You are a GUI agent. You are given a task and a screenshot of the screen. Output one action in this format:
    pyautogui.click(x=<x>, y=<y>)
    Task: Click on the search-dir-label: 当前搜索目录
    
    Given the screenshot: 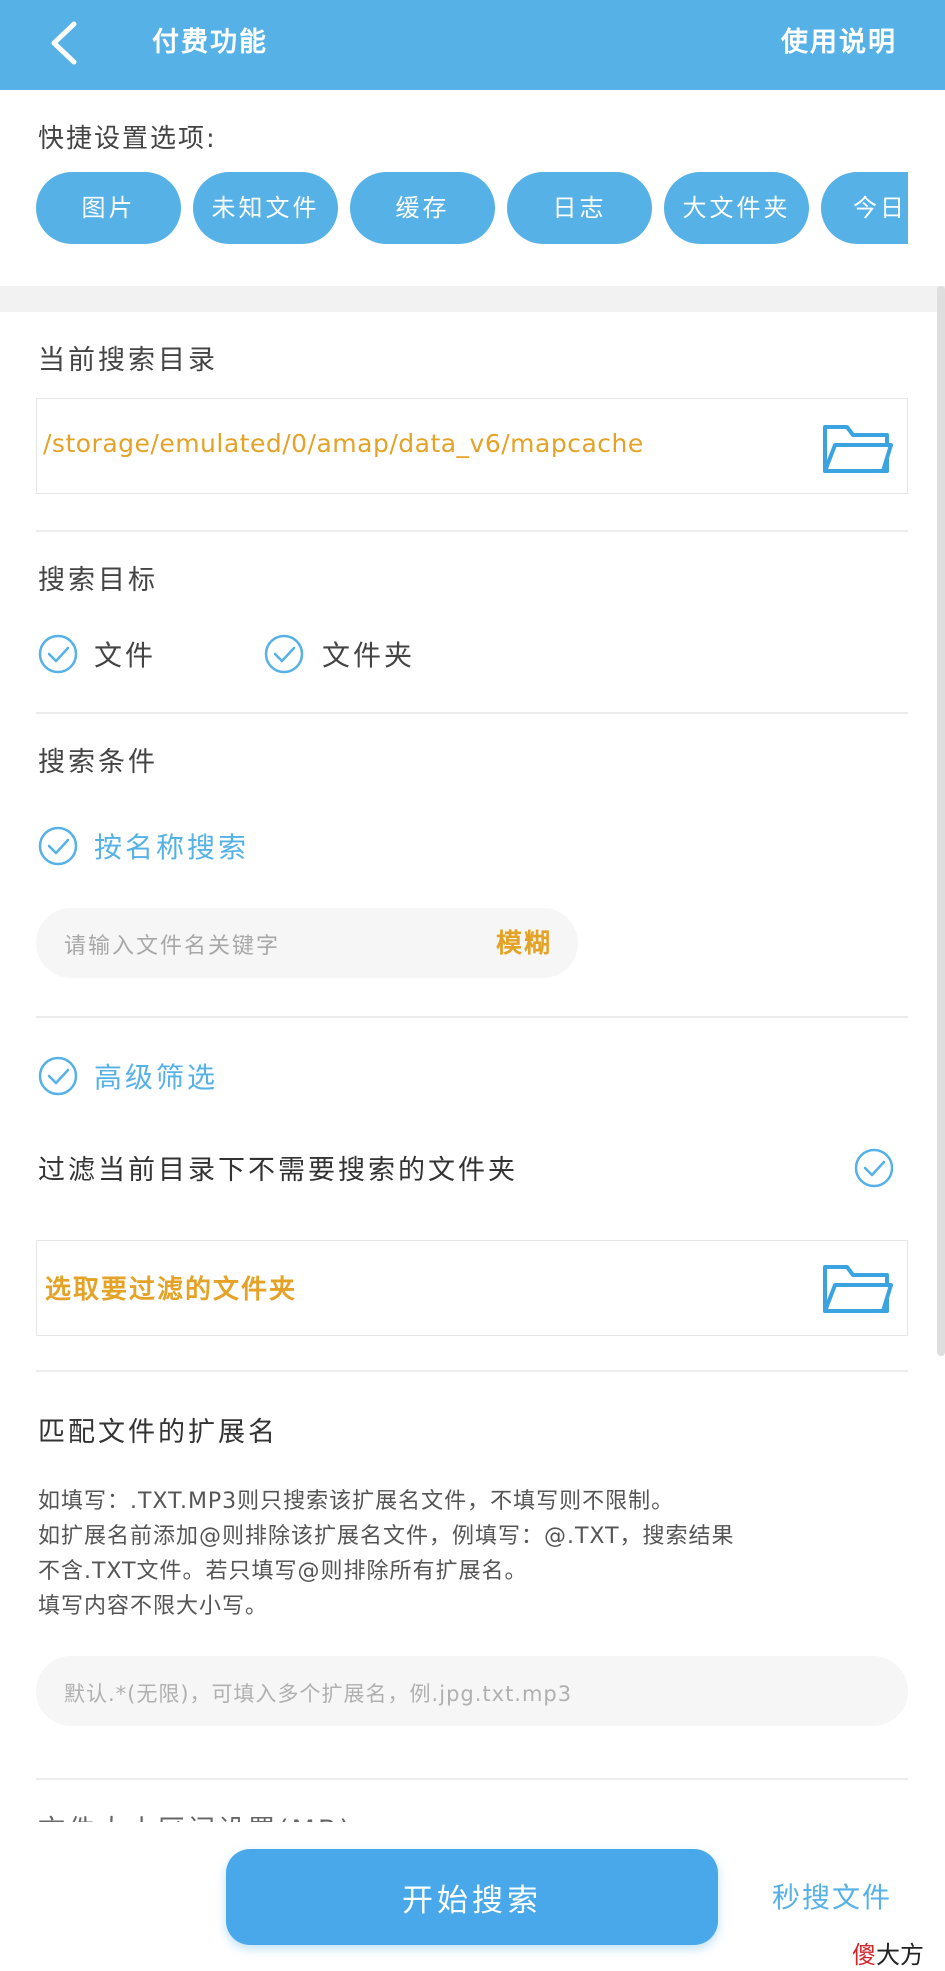 What is the action you would take?
    pyautogui.click(x=128, y=360)
    